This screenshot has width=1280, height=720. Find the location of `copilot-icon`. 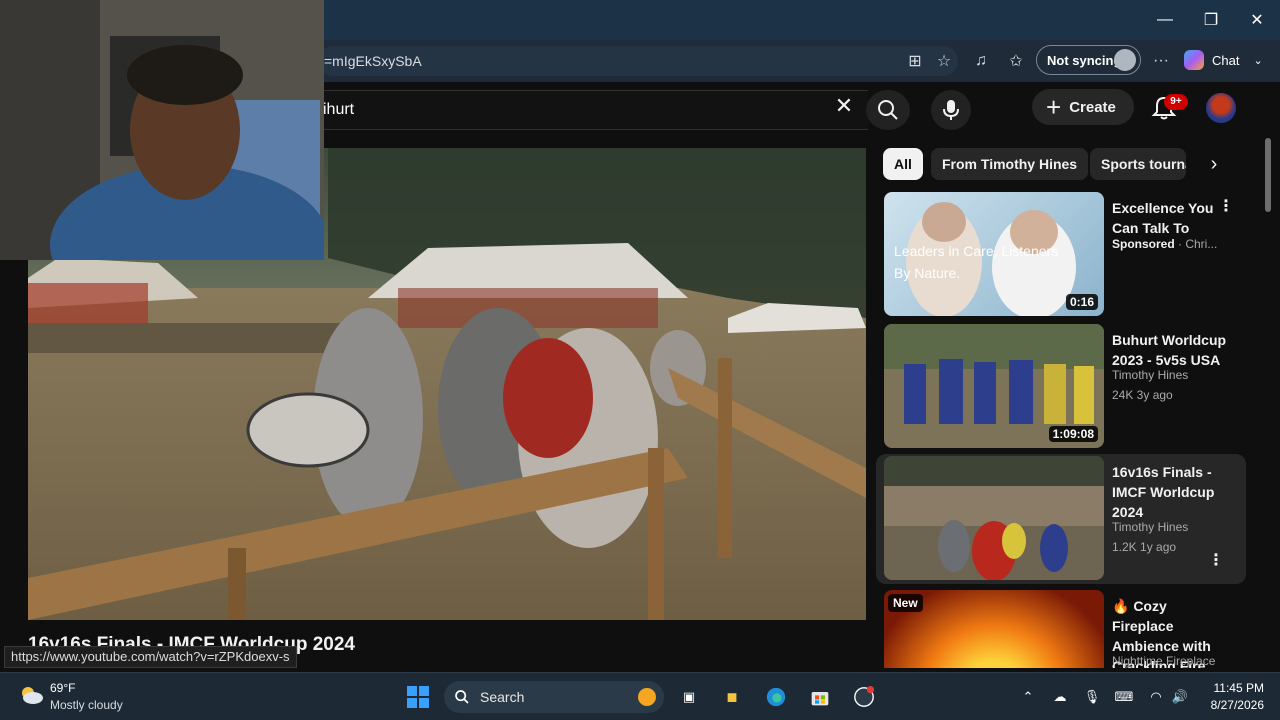

copilot-icon is located at coordinates (1194, 60).